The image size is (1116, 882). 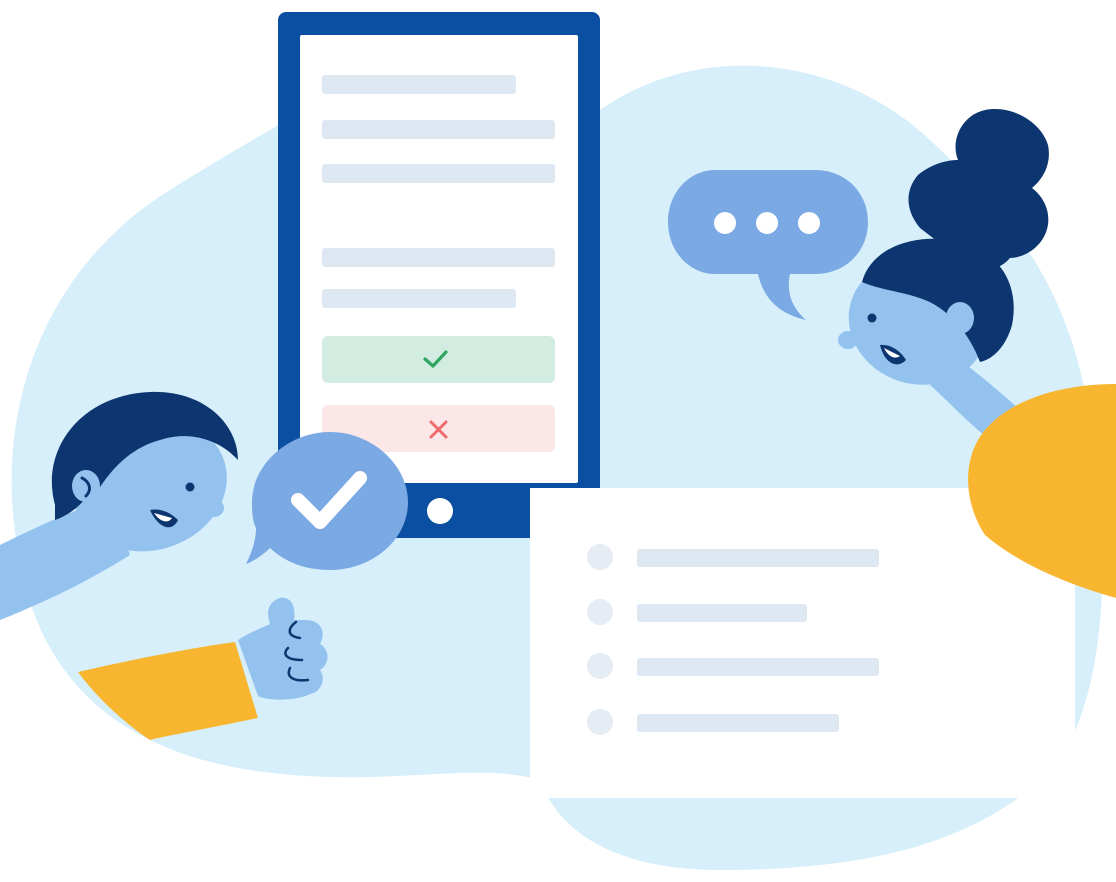 I want to click on man-nose, so click(x=214, y=508).